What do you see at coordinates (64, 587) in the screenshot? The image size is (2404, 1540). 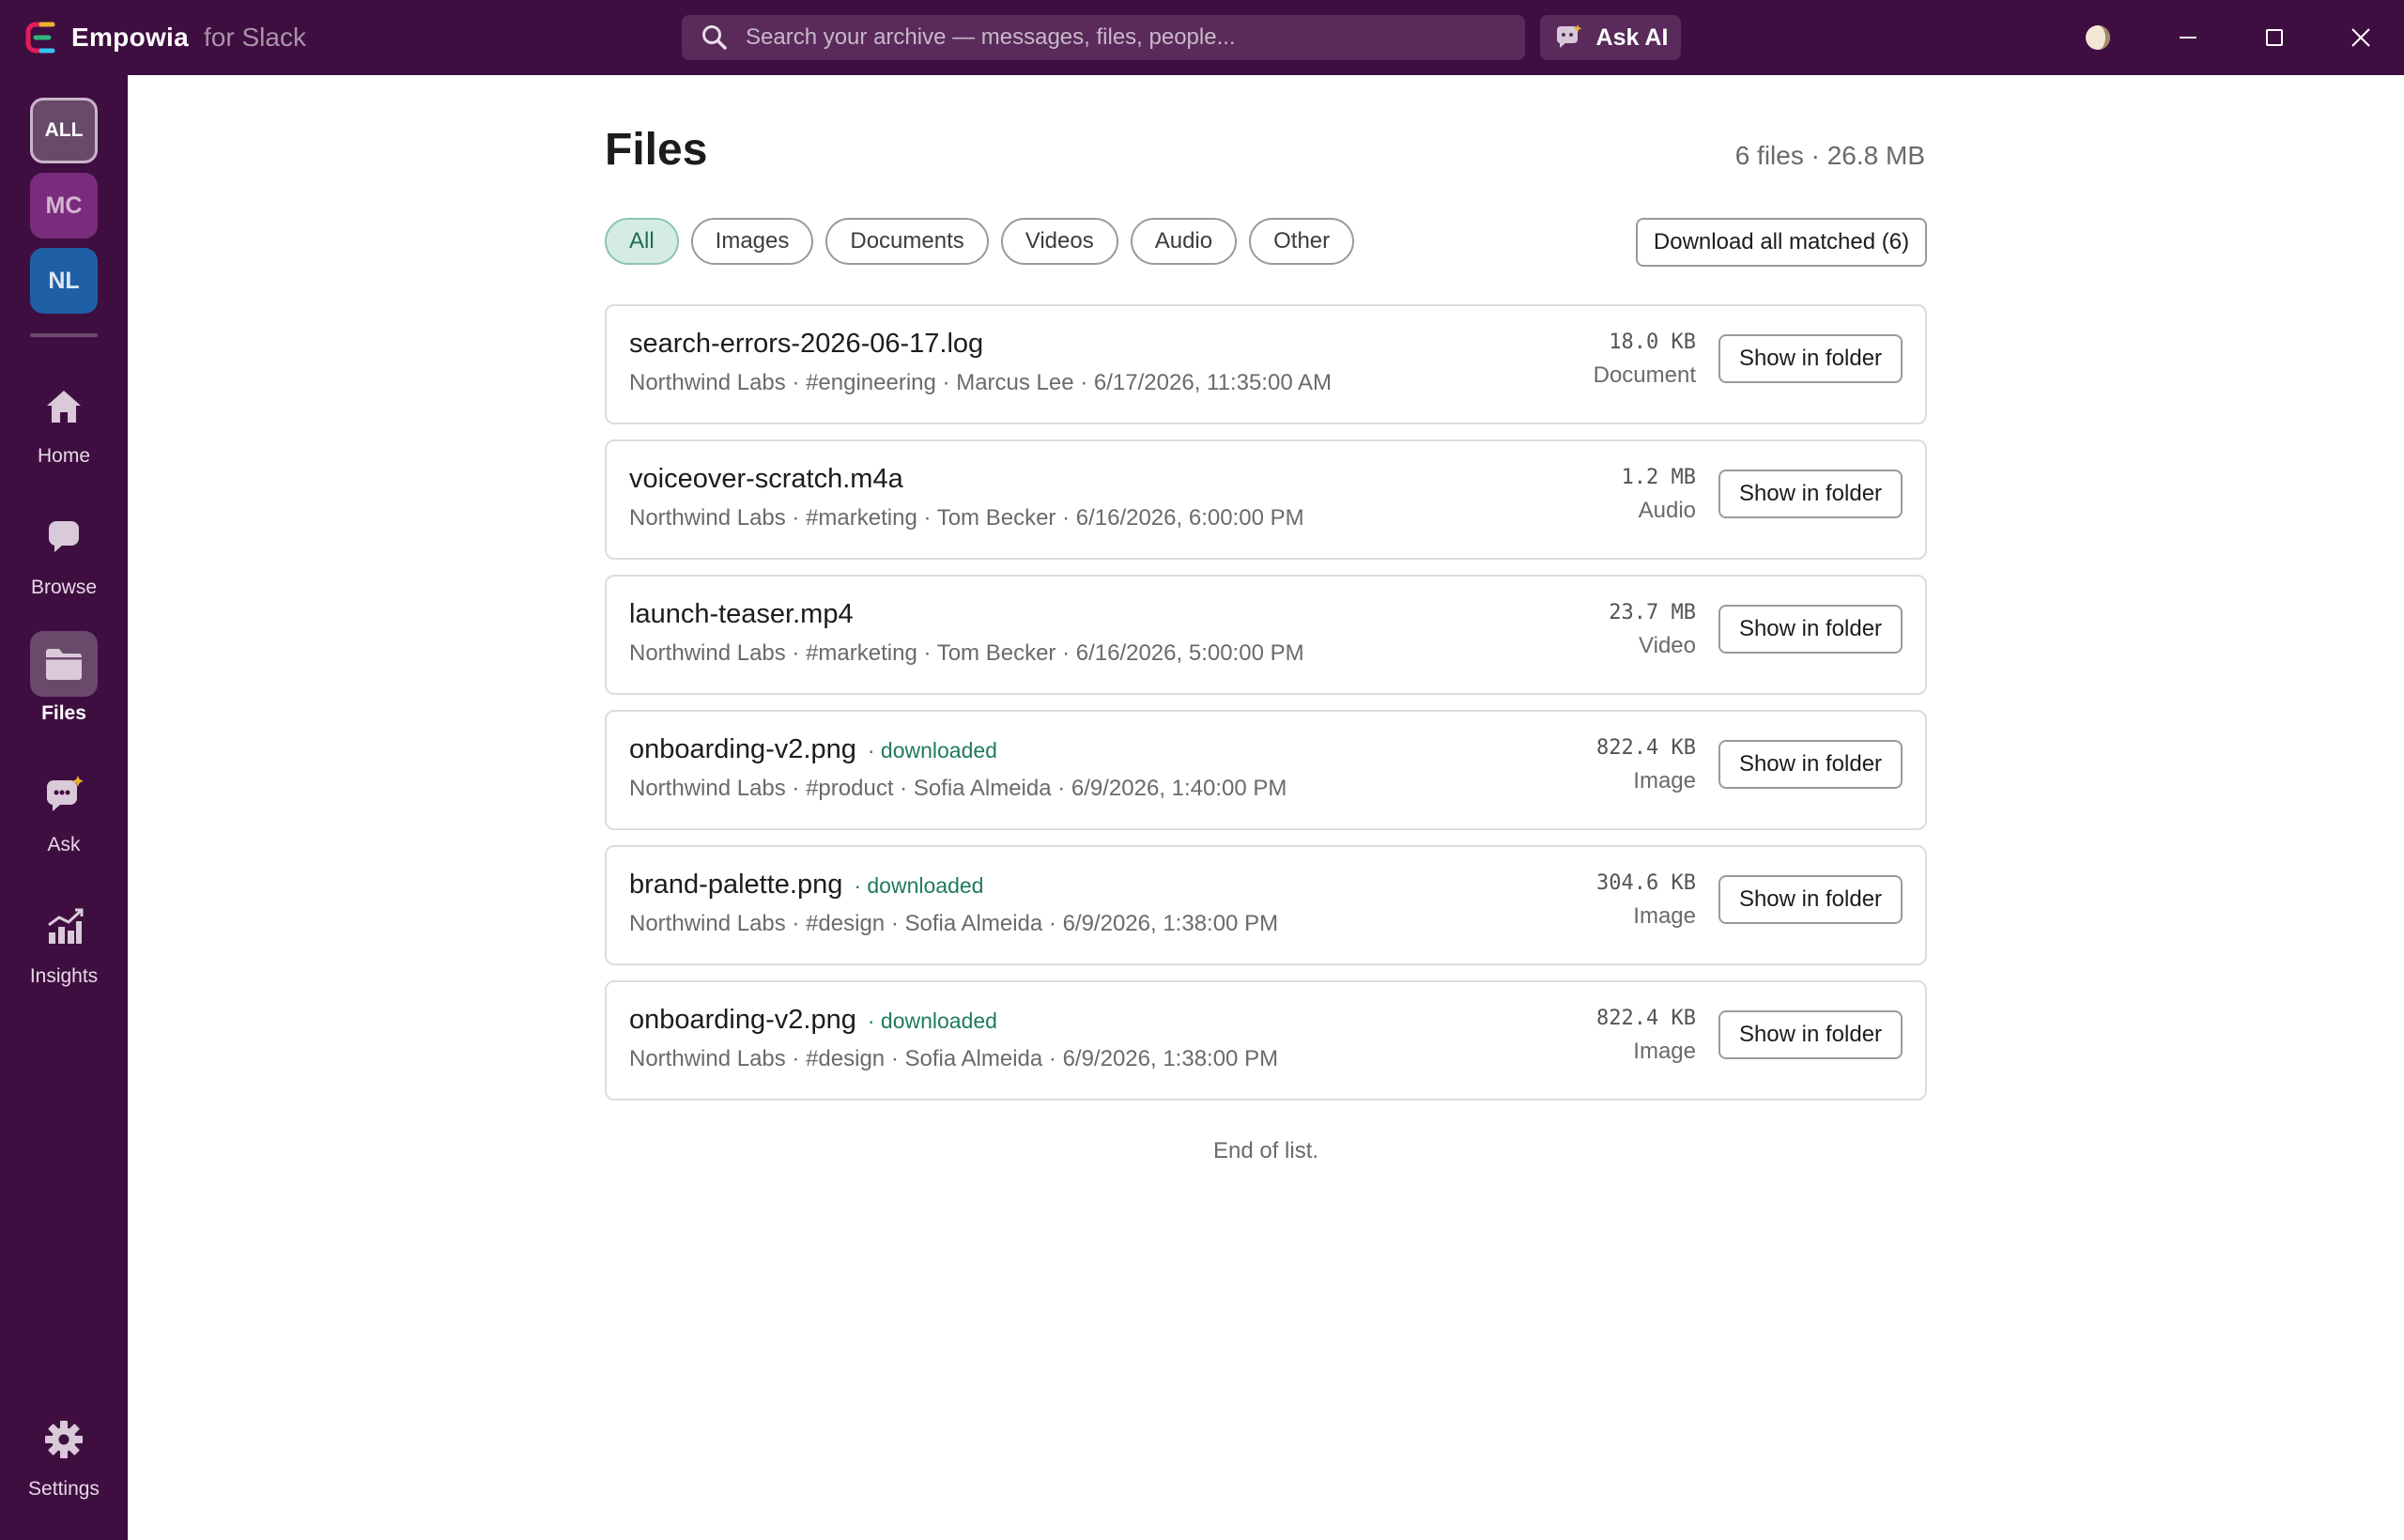 I see `nav-label-browse: Browse` at bounding box center [64, 587].